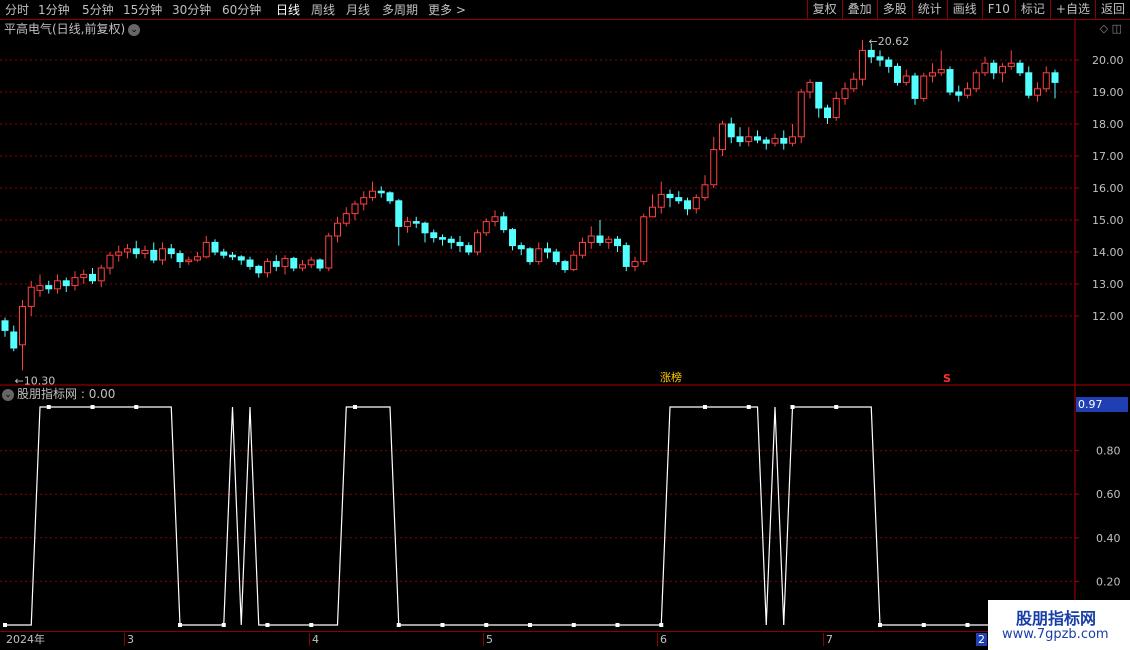  What do you see at coordinates (1108, 188) in the screenshot?
I see `price-axis-label: 16.00` at bounding box center [1108, 188].